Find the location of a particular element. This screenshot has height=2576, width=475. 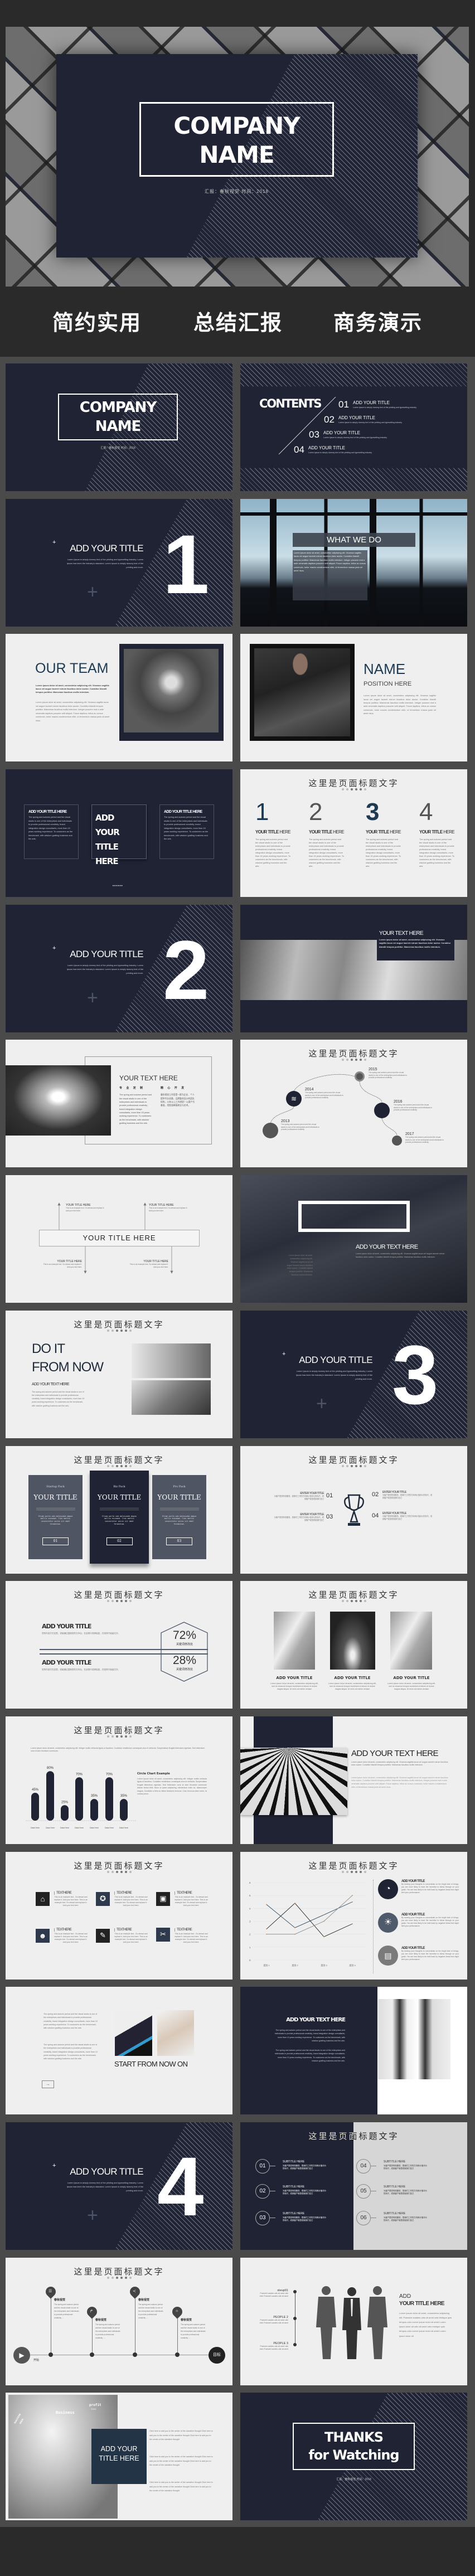

presentation-icon: ▣ is located at coordinates (163, 1899).